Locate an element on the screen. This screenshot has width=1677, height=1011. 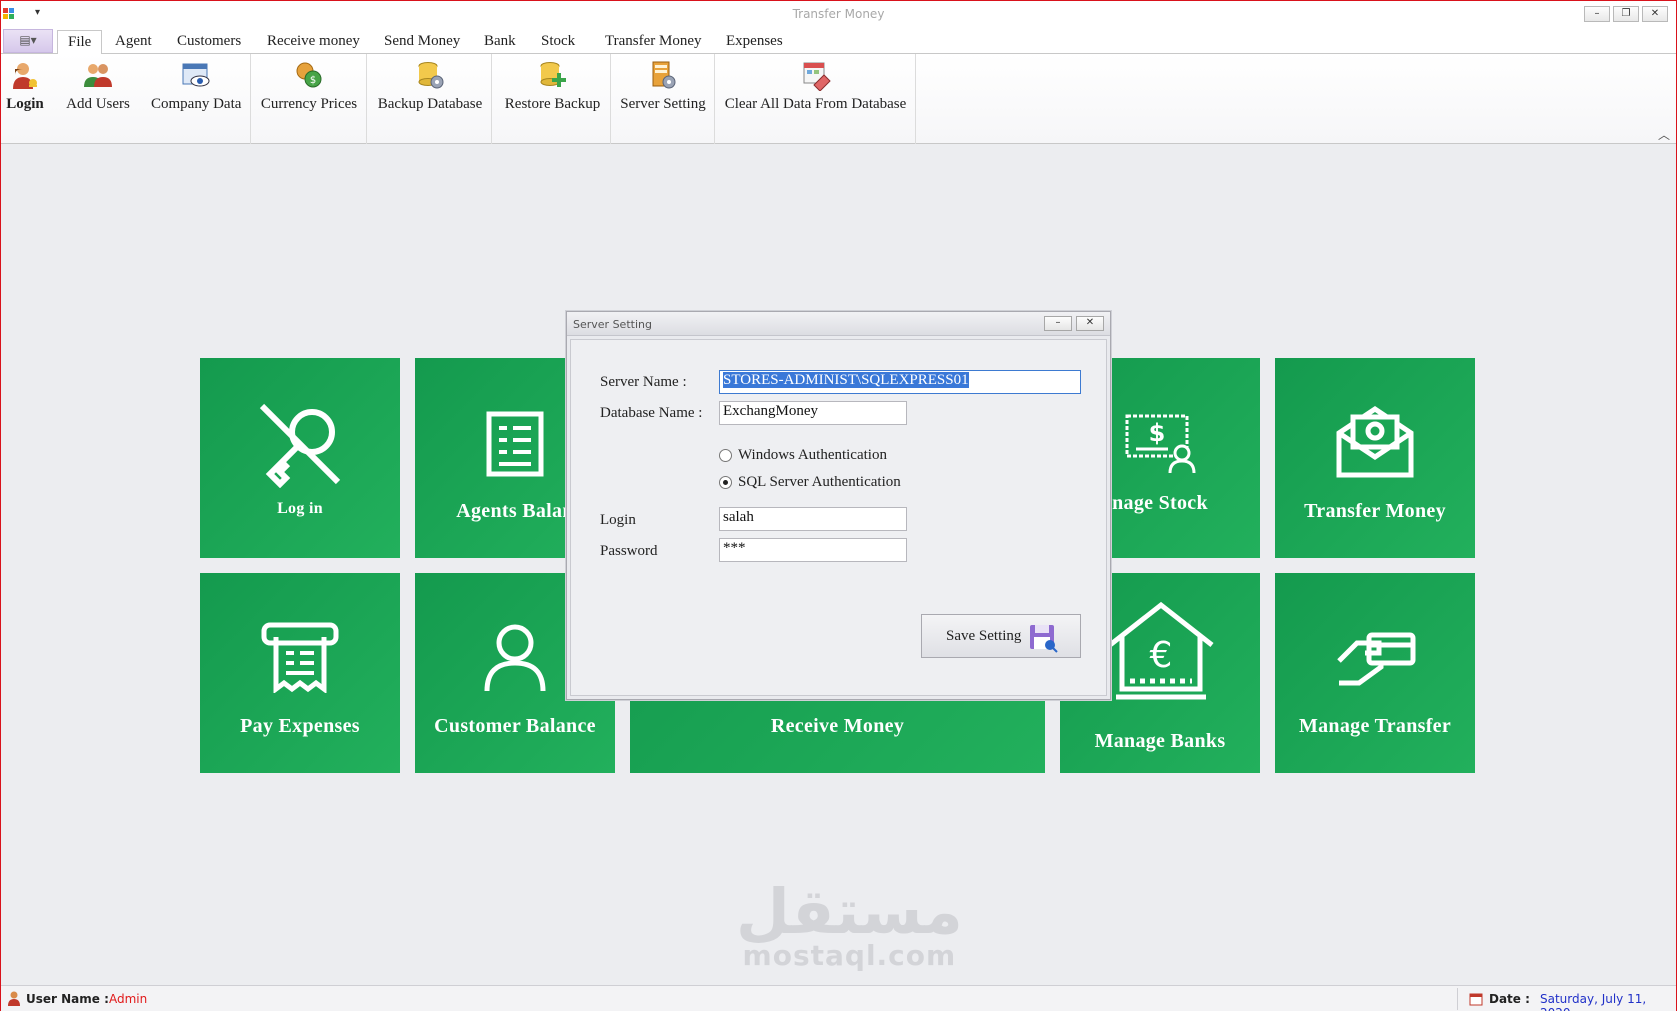
title-bar: ▾ Transfer Money – ❐ ✕ is located at coordinates (838, 14).